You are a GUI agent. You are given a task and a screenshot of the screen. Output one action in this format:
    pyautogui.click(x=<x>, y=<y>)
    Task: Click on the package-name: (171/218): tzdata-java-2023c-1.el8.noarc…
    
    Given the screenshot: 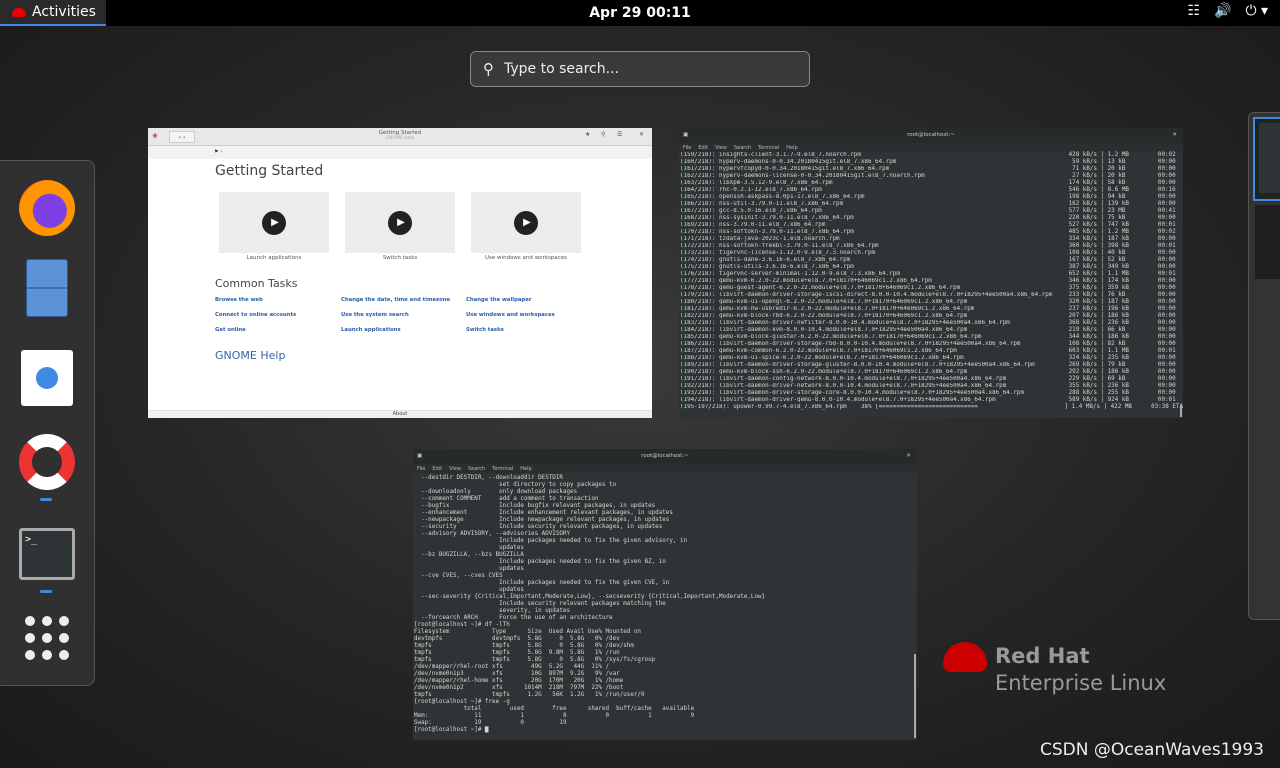 What is the action you would take?
    pyautogui.click(x=760, y=239)
    